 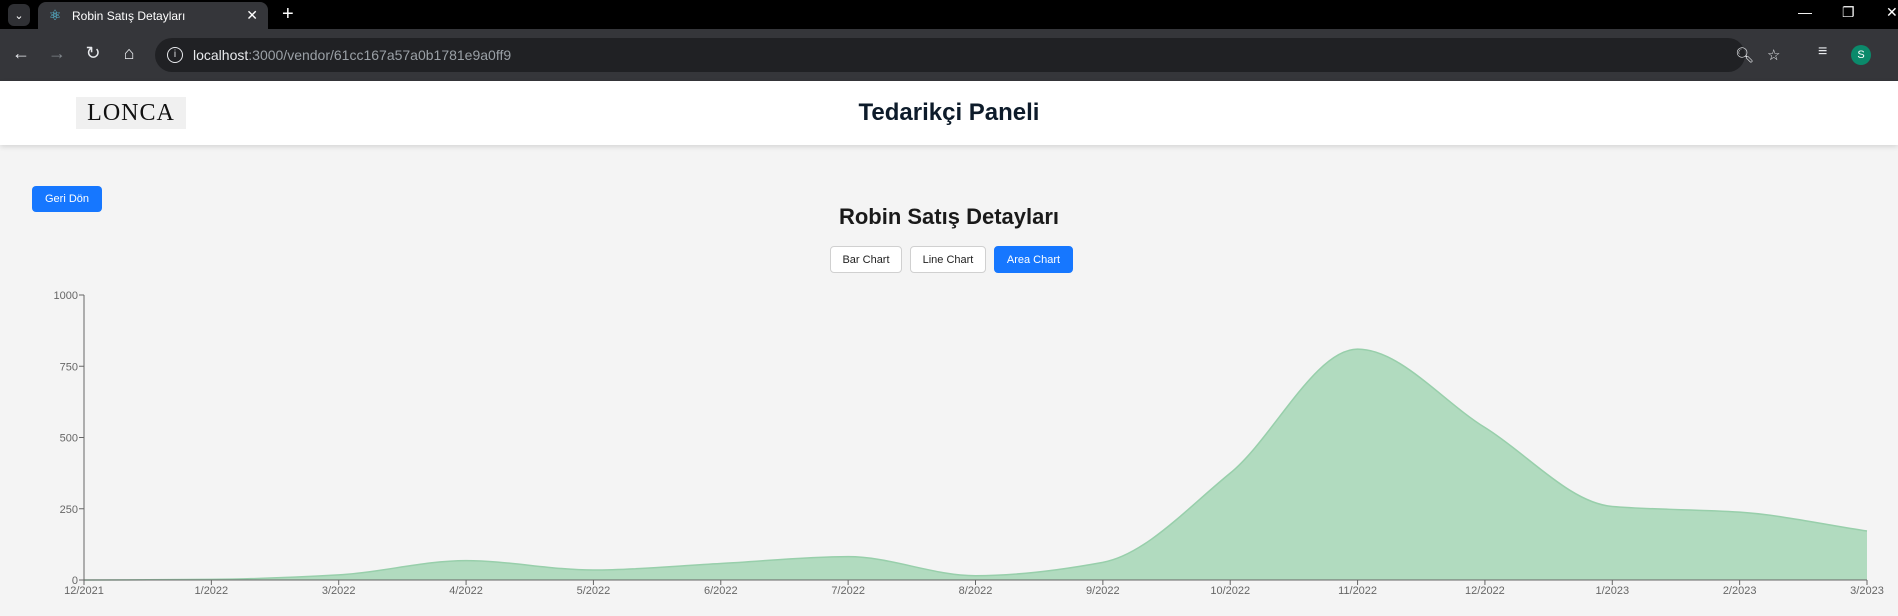 What do you see at coordinates (1740, 591) in the screenshot?
I see `x-tick-label: 2/2023` at bounding box center [1740, 591].